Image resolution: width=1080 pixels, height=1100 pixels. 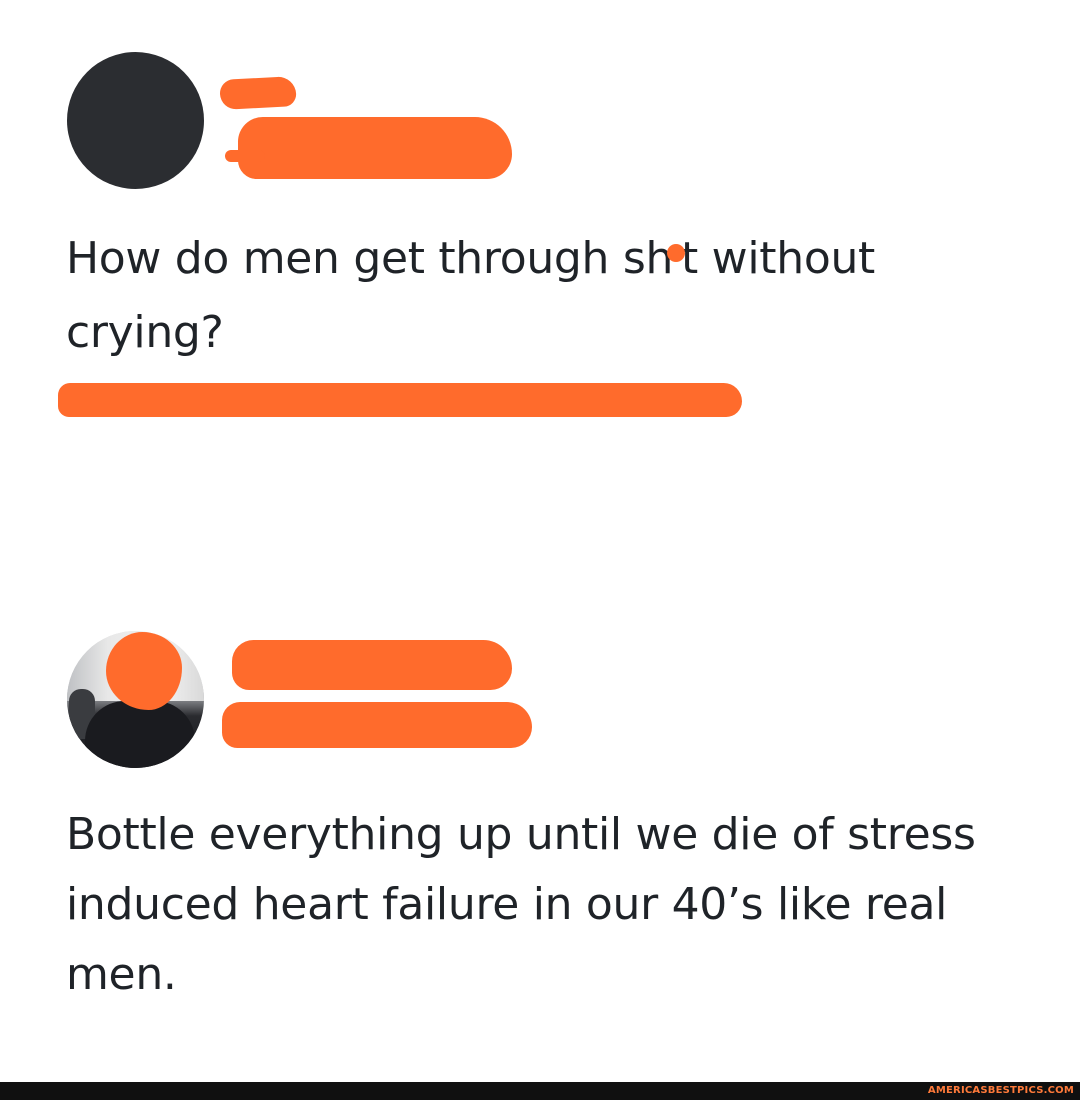 I want to click on redaction-tail, so click(x=245, y=156).